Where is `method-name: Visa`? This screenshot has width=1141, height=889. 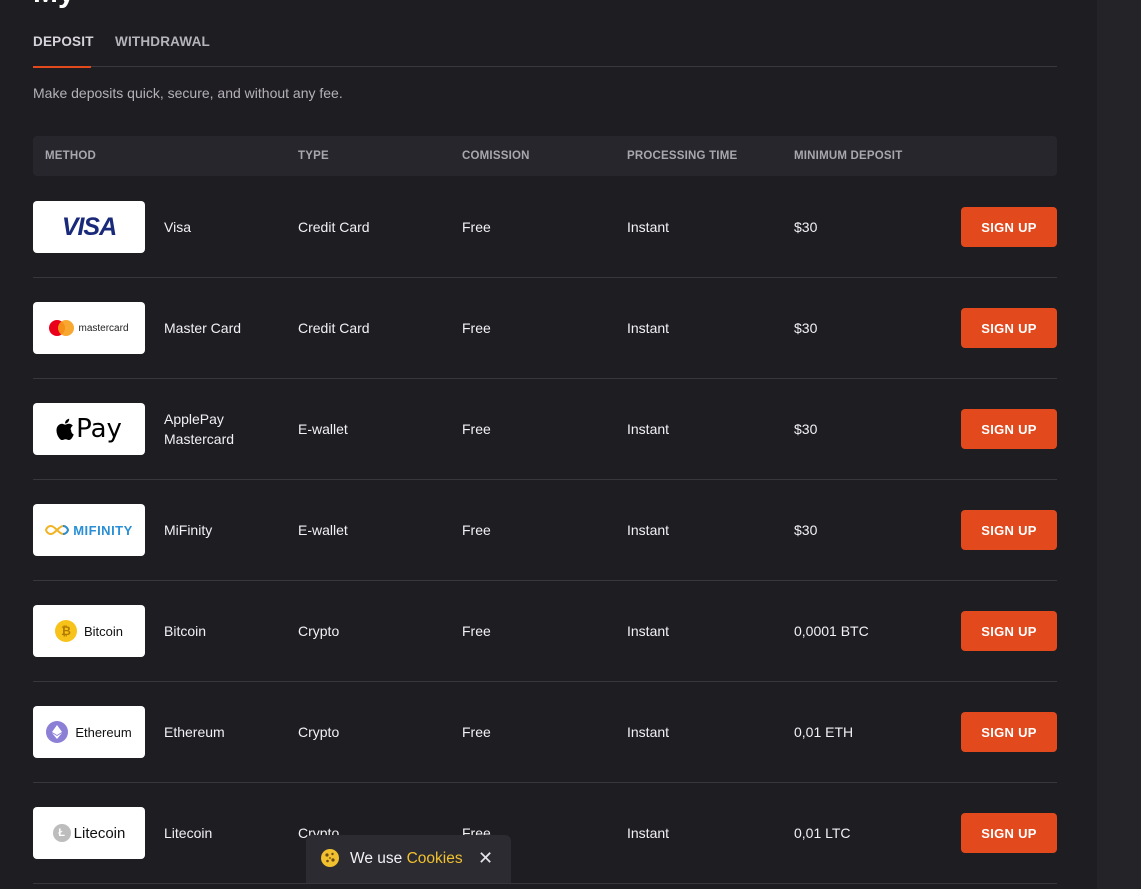
method-name: Visa is located at coordinates (177, 227).